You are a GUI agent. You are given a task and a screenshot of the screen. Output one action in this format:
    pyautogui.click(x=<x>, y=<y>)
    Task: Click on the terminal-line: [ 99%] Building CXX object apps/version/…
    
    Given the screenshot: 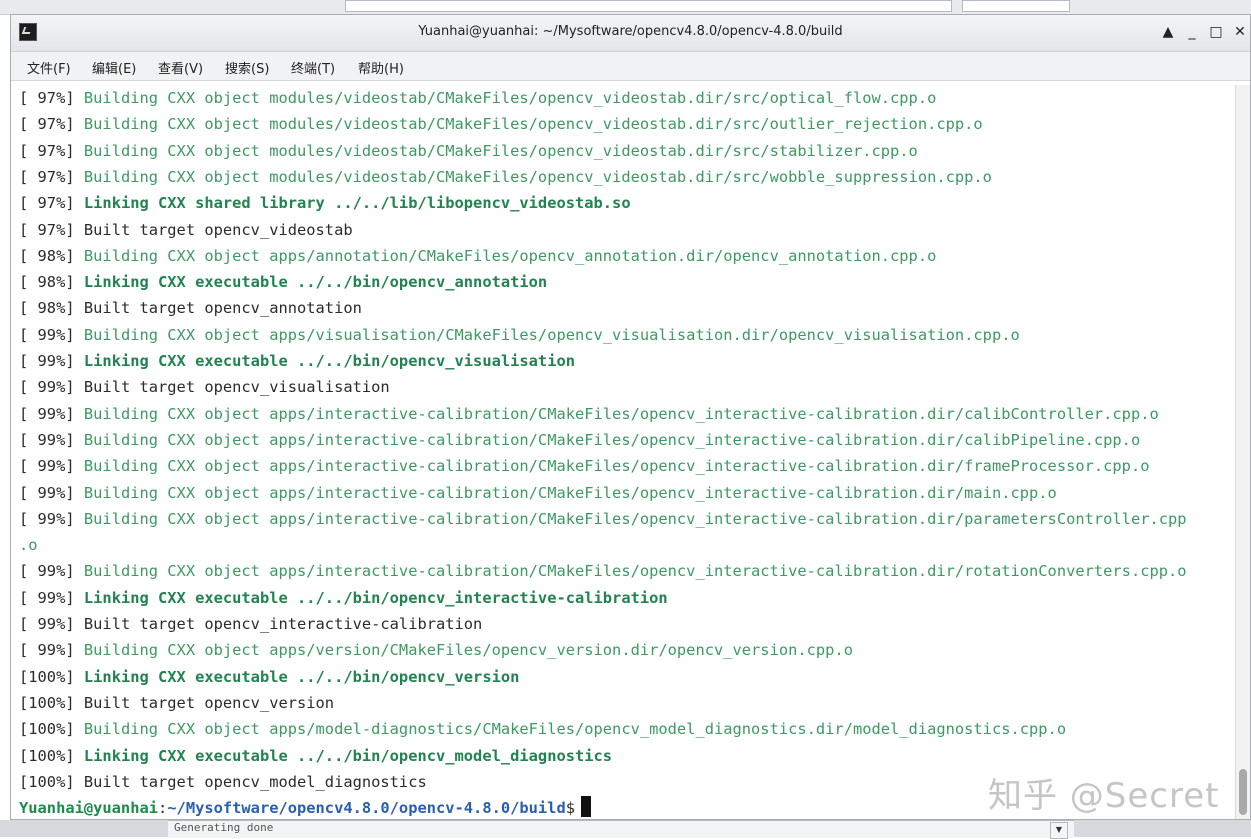 What is the action you would take?
    pyautogui.click(x=436, y=650)
    